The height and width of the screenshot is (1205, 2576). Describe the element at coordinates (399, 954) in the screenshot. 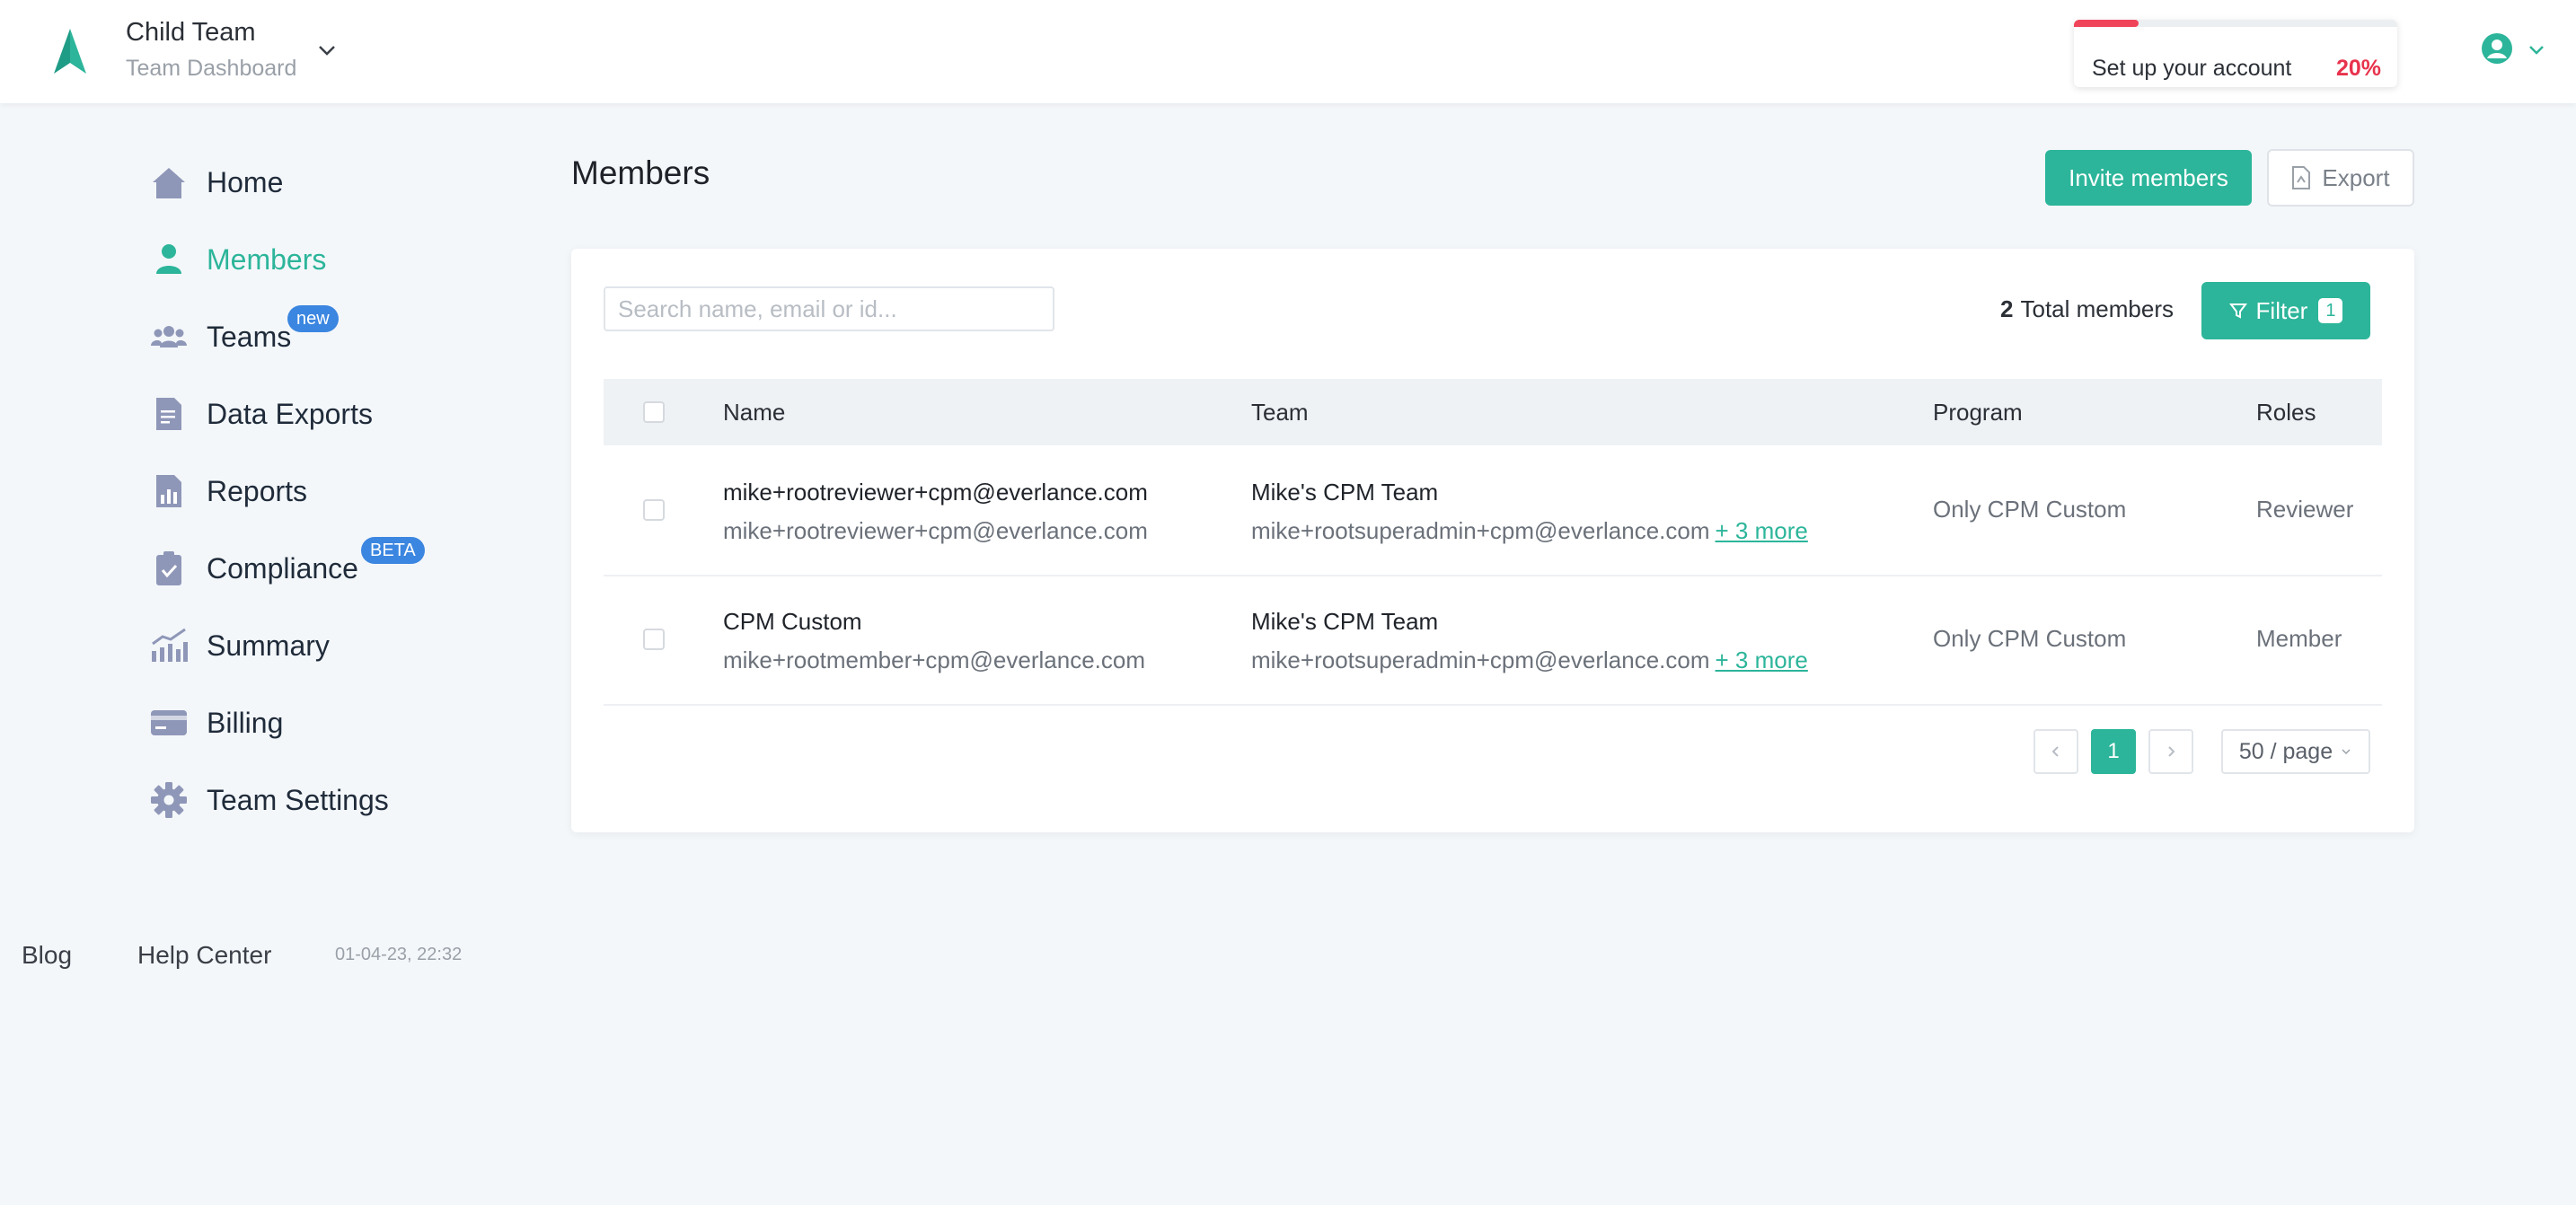

I see `timestamp: 01-04-23, 22:32` at that location.